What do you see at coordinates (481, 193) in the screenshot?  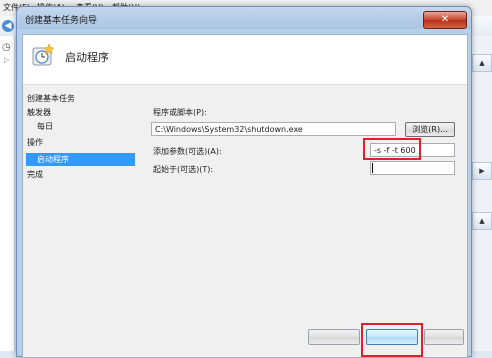 I see `background-actions-pane` at bounding box center [481, 193].